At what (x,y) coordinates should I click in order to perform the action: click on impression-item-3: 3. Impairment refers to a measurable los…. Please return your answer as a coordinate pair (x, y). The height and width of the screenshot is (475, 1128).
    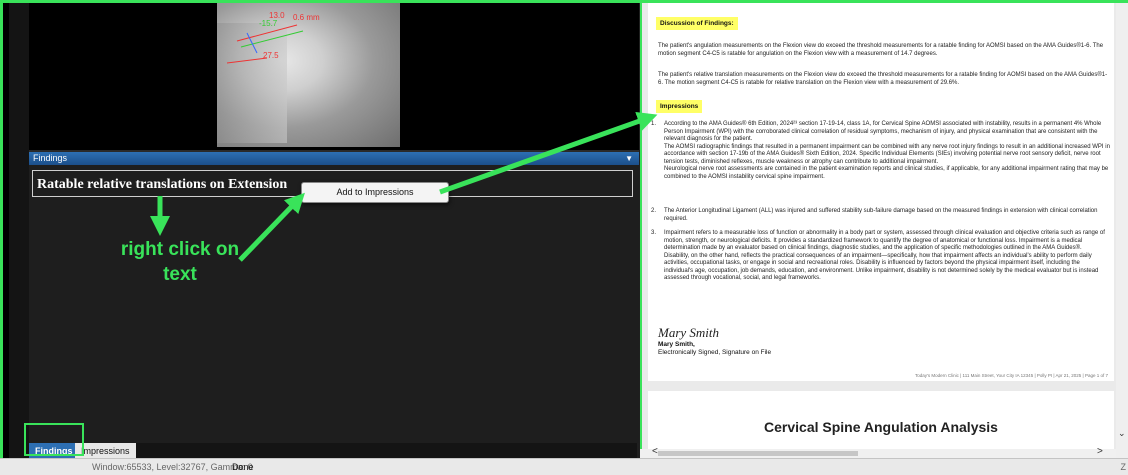
    Looking at the image, I should click on (880, 256).